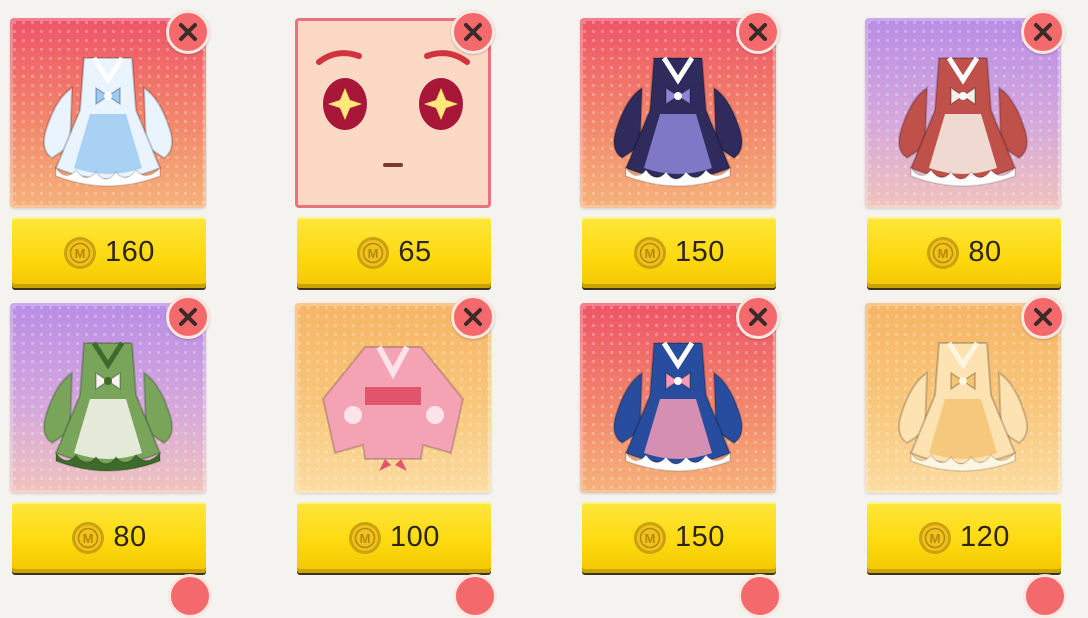 This screenshot has width=1088, height=618. What do you see at coordinates (415, 252) in the screenshot?
I see `price-amount: 65` at bounding box center [415, 252].